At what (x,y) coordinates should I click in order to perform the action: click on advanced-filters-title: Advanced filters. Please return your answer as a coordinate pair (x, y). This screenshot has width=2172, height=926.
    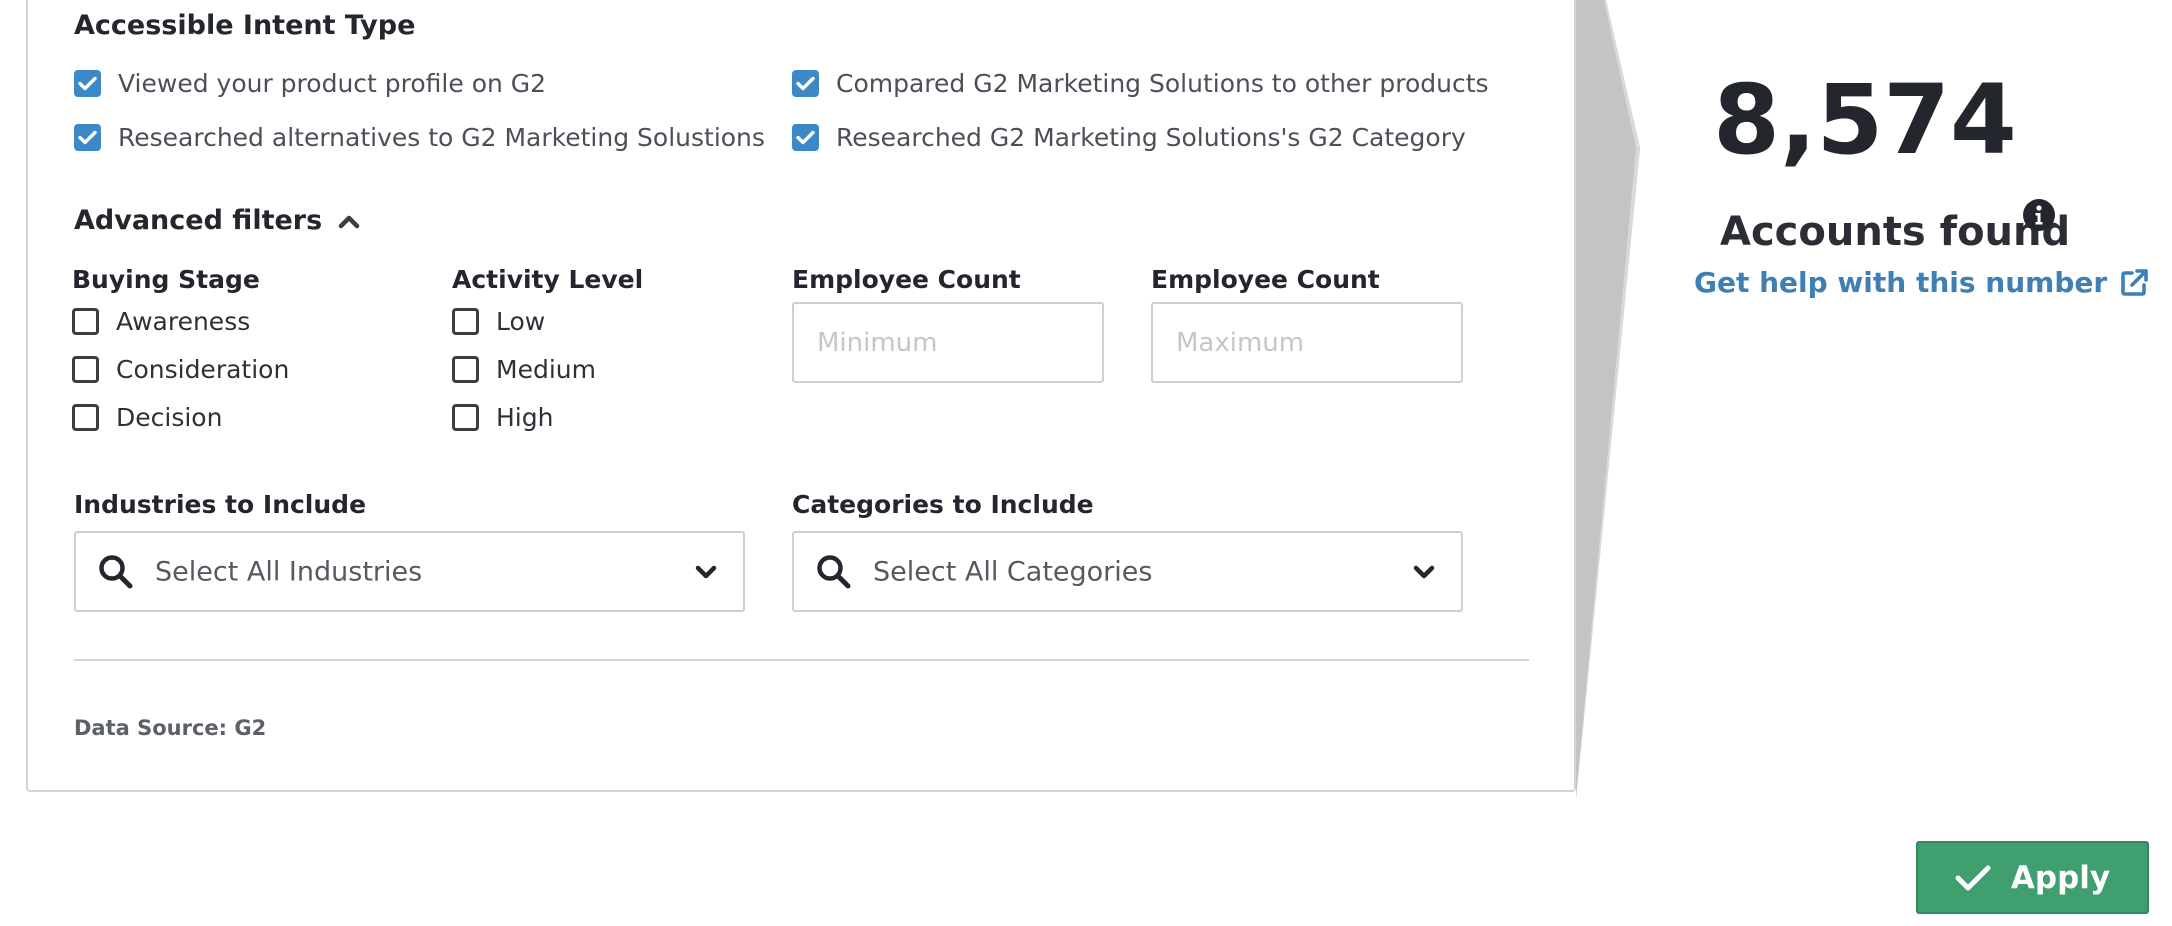
    Looking at the image, I should click on (198, 220).